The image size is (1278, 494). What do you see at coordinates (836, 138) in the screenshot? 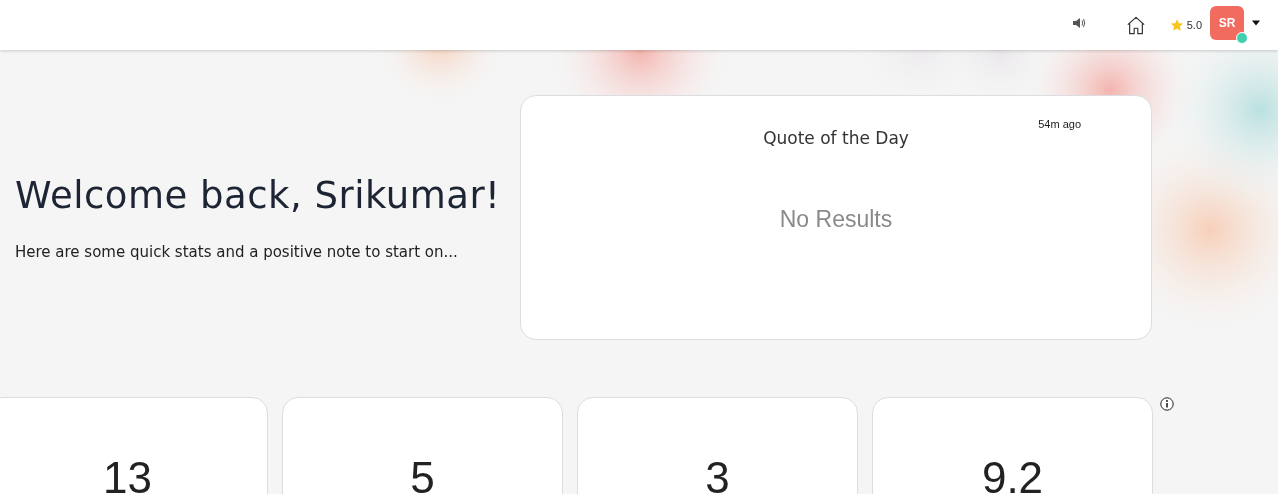
I see `quote-title: Quote of the Day` at bounding box center [836, 138].